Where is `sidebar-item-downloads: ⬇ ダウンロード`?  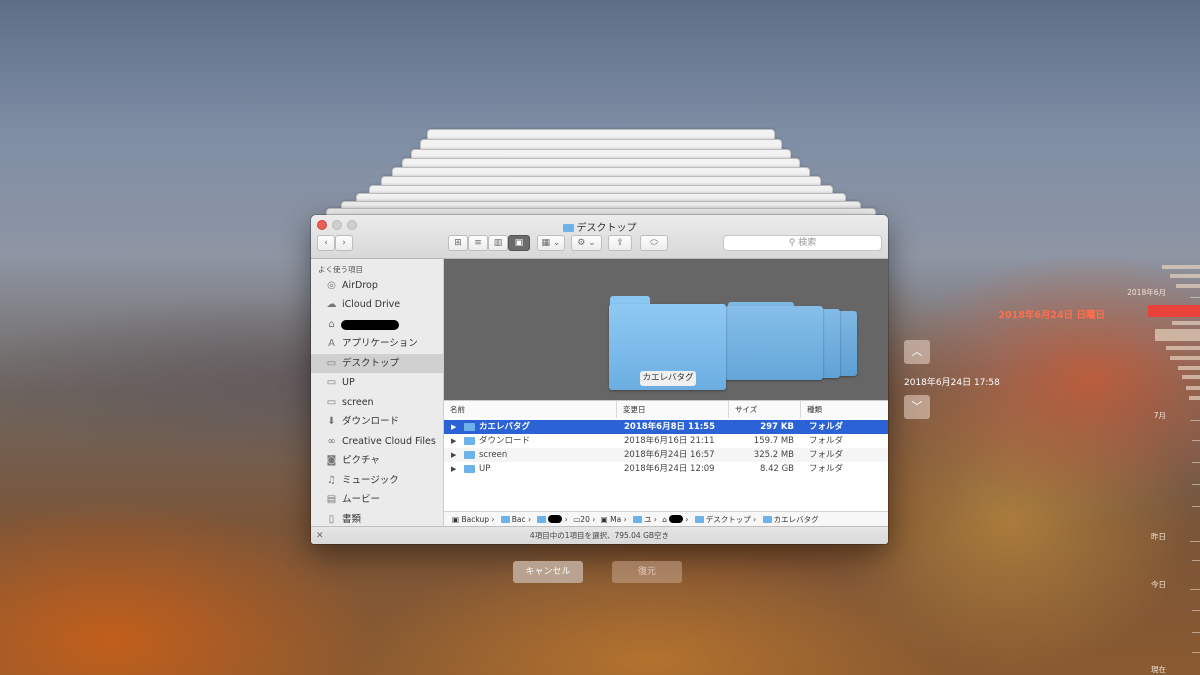 sidebar-item-downloads: ⬇ ダウンロード is located at coordinates (377, 421).